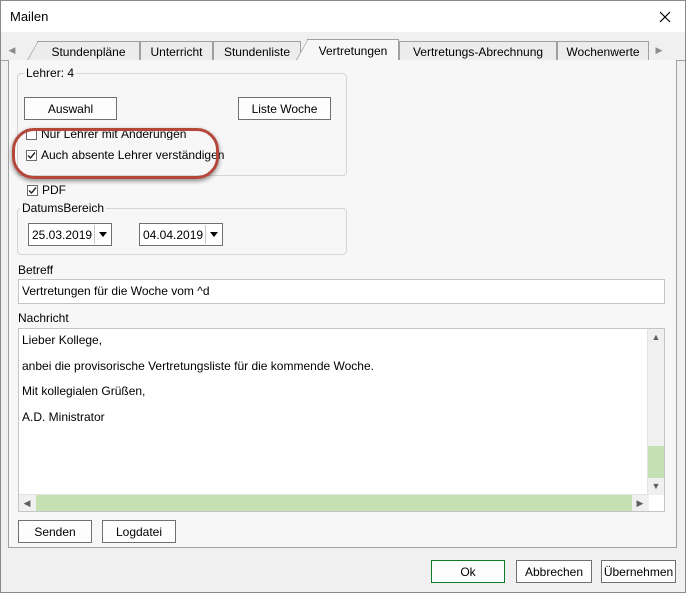  Describe the element at coordinates (62, 340) in the screenshot. I see `message-line: Lieber Kollege,` at that location.